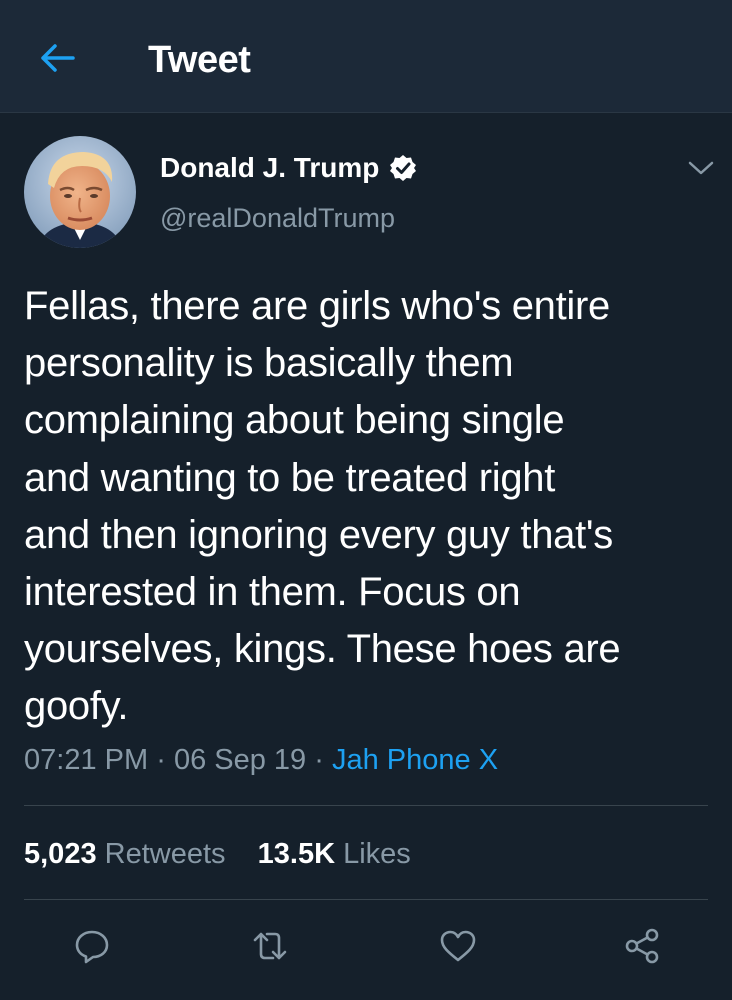 The width and height of the screenshot is (732, 1000). Describe the element at coordinates (92, 946) in the screenshot. I see `reply-icon` at that location.